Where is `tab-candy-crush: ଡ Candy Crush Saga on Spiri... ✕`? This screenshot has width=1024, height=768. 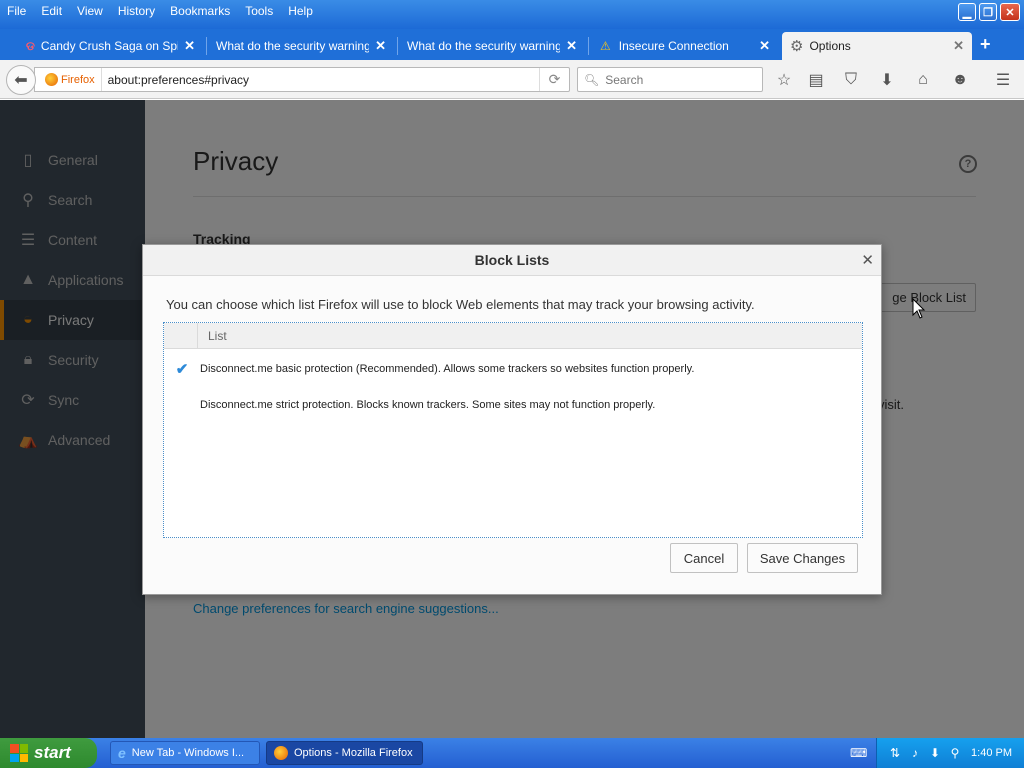
tab-candy-crush: ଡ Candy Crush Saga on Spiri... ✕ is located at coordinates (110, 46).